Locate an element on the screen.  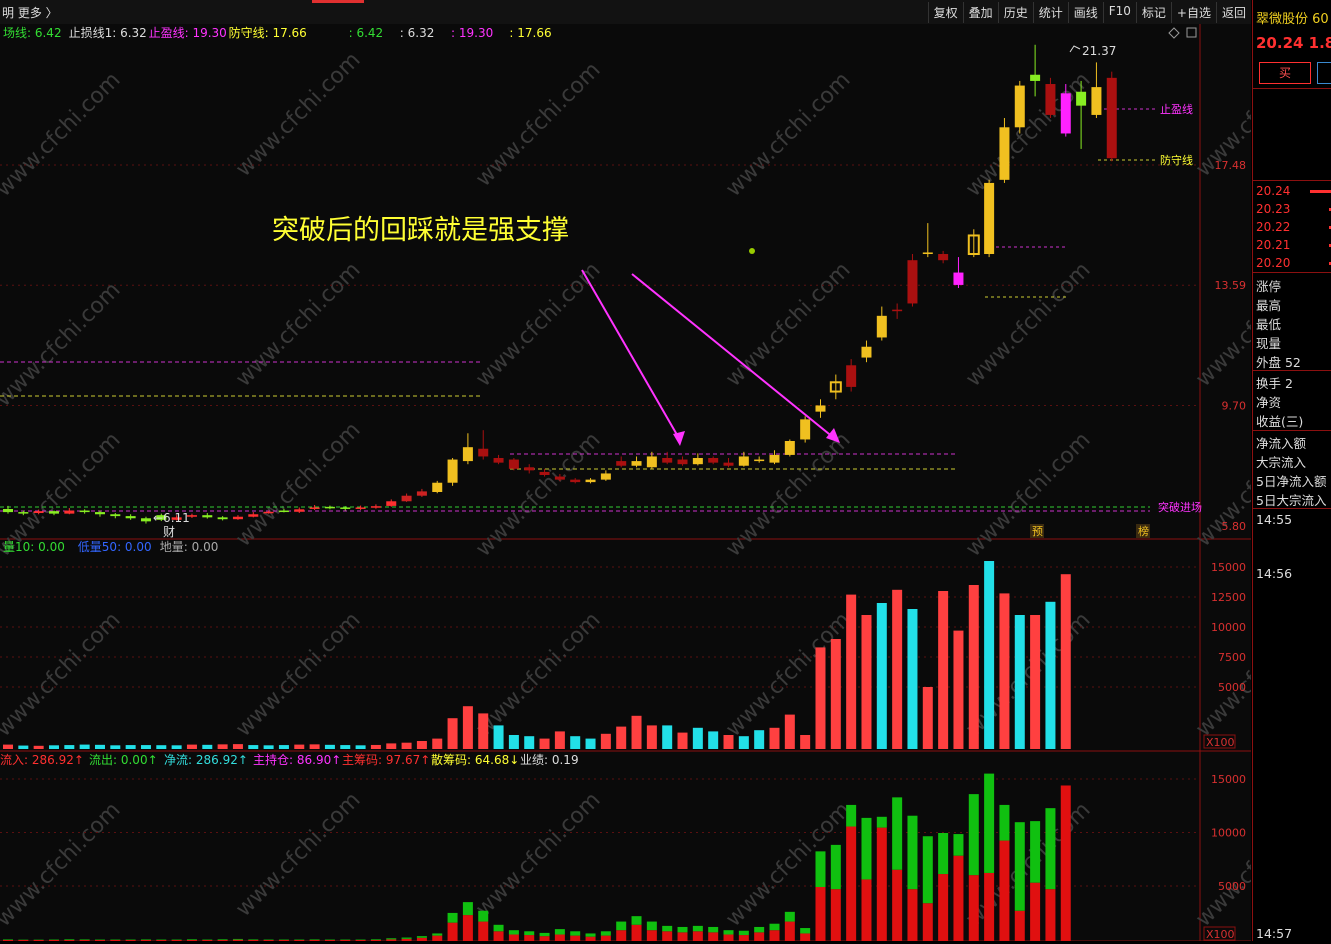
legend-item: 净流: 286.92↑ is located at coordinates (206, 760).